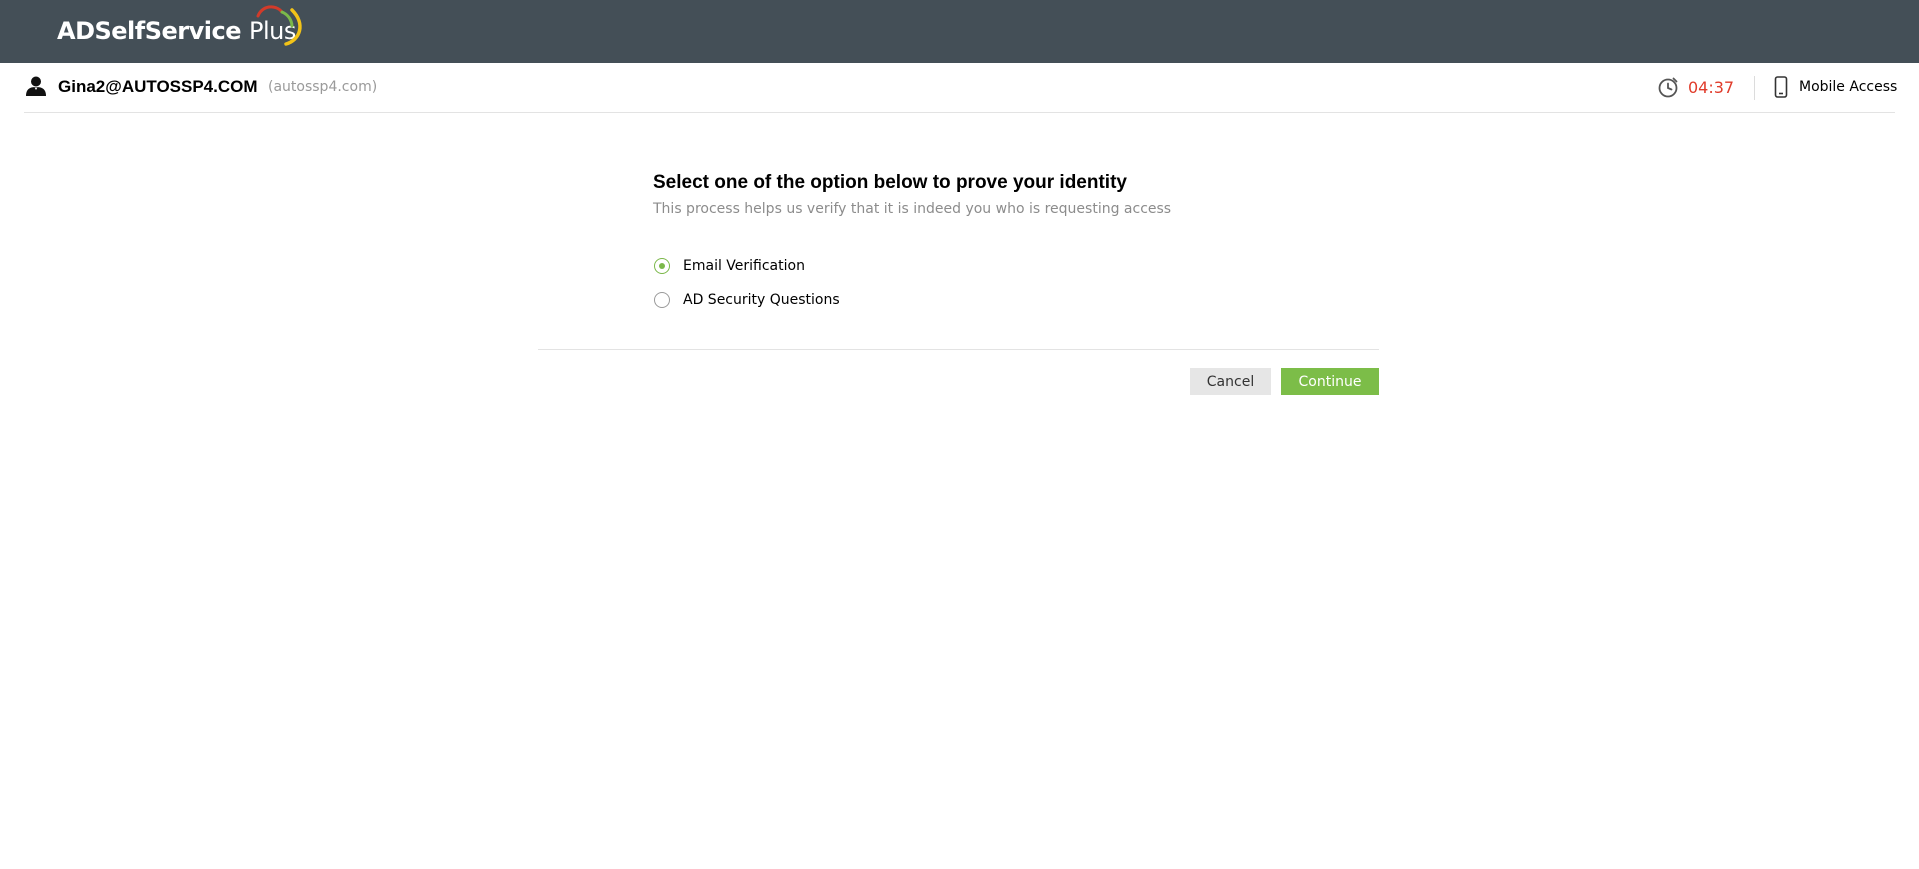  I want to click on email-verification-radio, so click(662, 266).